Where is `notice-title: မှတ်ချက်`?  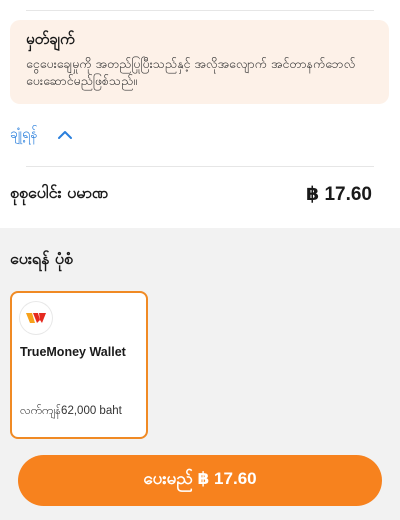 notice-title: မှတ်ချက် is located at coordinates (50, 39).